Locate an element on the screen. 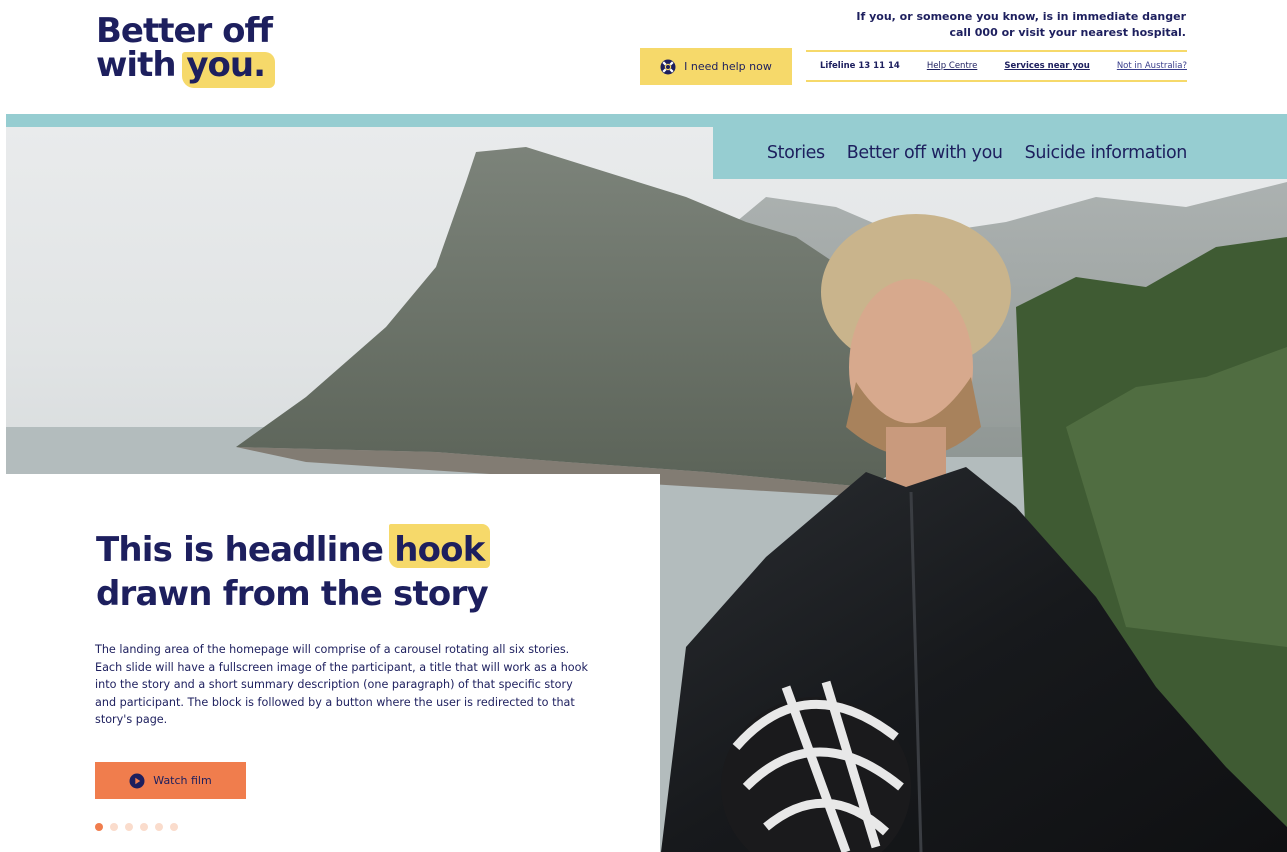 This screenshot has height=852, width=1287. headline-line-2: drawn from the story is located at coordinates (292, 594).